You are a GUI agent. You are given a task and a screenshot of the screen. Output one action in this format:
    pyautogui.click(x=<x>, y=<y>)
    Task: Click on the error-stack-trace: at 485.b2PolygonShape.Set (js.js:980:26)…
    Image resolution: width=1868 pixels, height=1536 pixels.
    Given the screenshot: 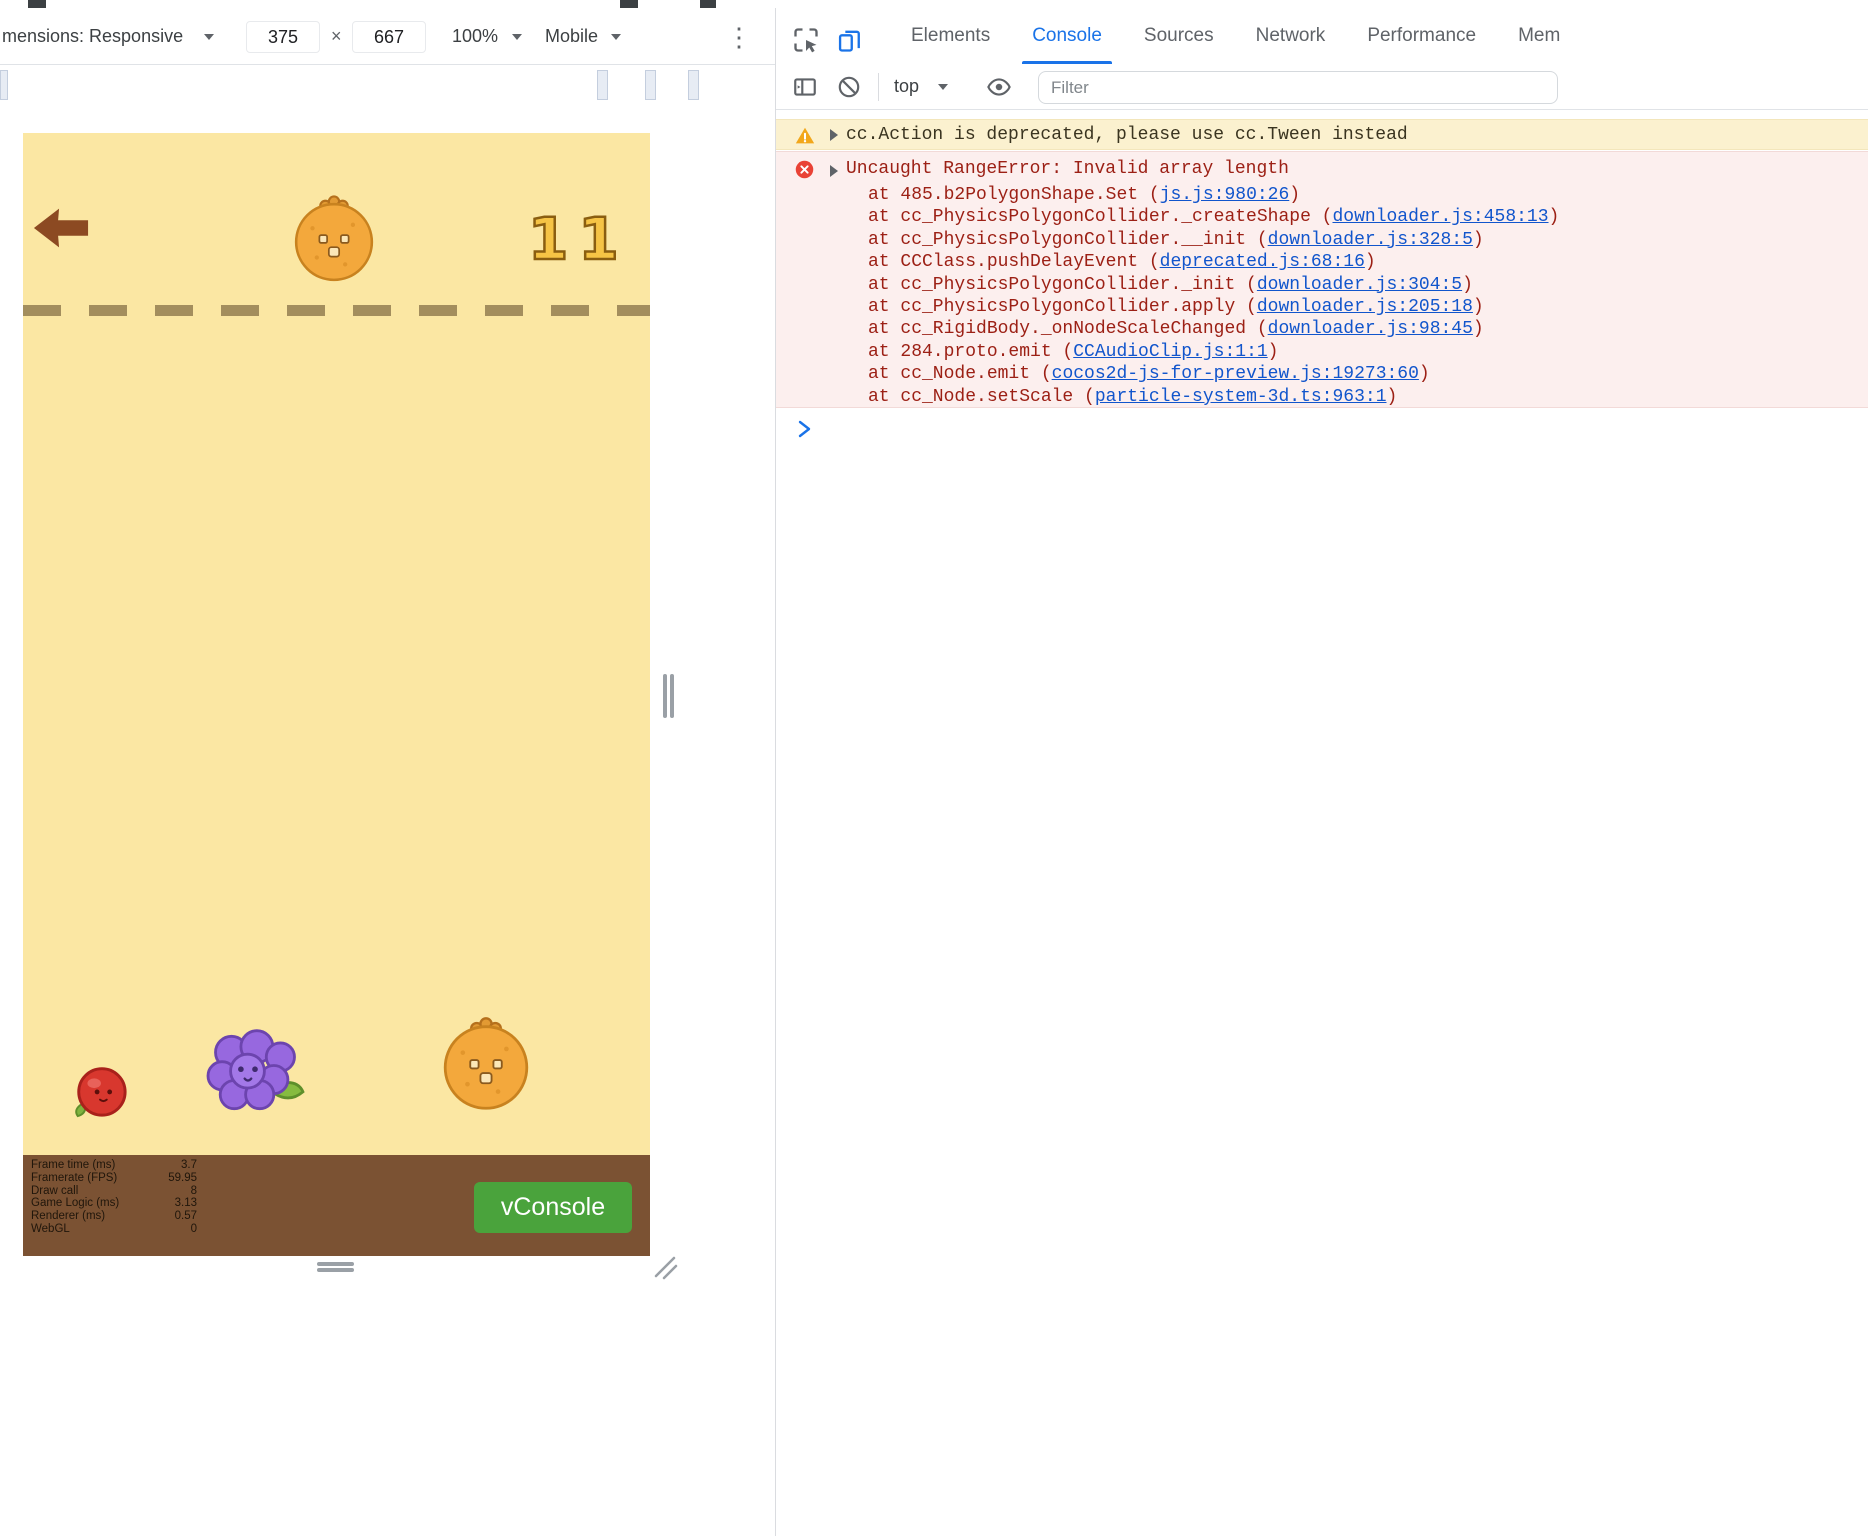 What is the action you would take?
    pyautogui.click(x=1213, y=296)
    